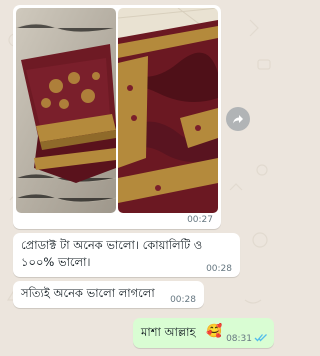 The width and height of the screenshot is (320, 356). Describe the element at coordinates (239, 339) in the screenshot. I see `message-timestamp: 08:31` at that location.